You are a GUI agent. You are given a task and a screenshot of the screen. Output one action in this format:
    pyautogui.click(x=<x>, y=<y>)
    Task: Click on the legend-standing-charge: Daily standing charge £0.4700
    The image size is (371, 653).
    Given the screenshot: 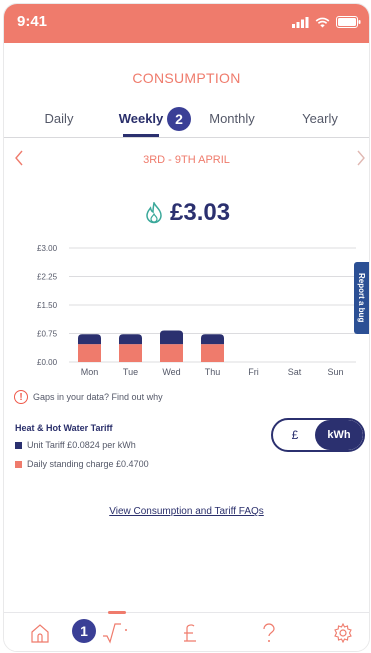 What is the action you would take?
    pyautogui.click(x=82, y=464)
    